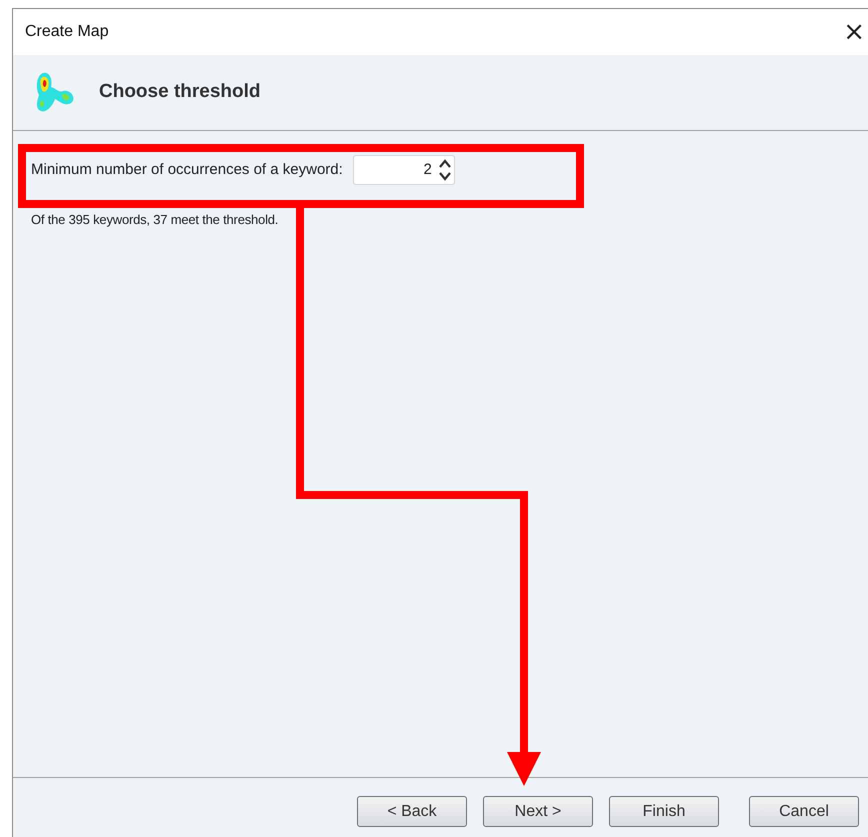 The width and height of the screenshot is (868, 837). I want to click on page-heading: Choose threshold, so click(180, 92).